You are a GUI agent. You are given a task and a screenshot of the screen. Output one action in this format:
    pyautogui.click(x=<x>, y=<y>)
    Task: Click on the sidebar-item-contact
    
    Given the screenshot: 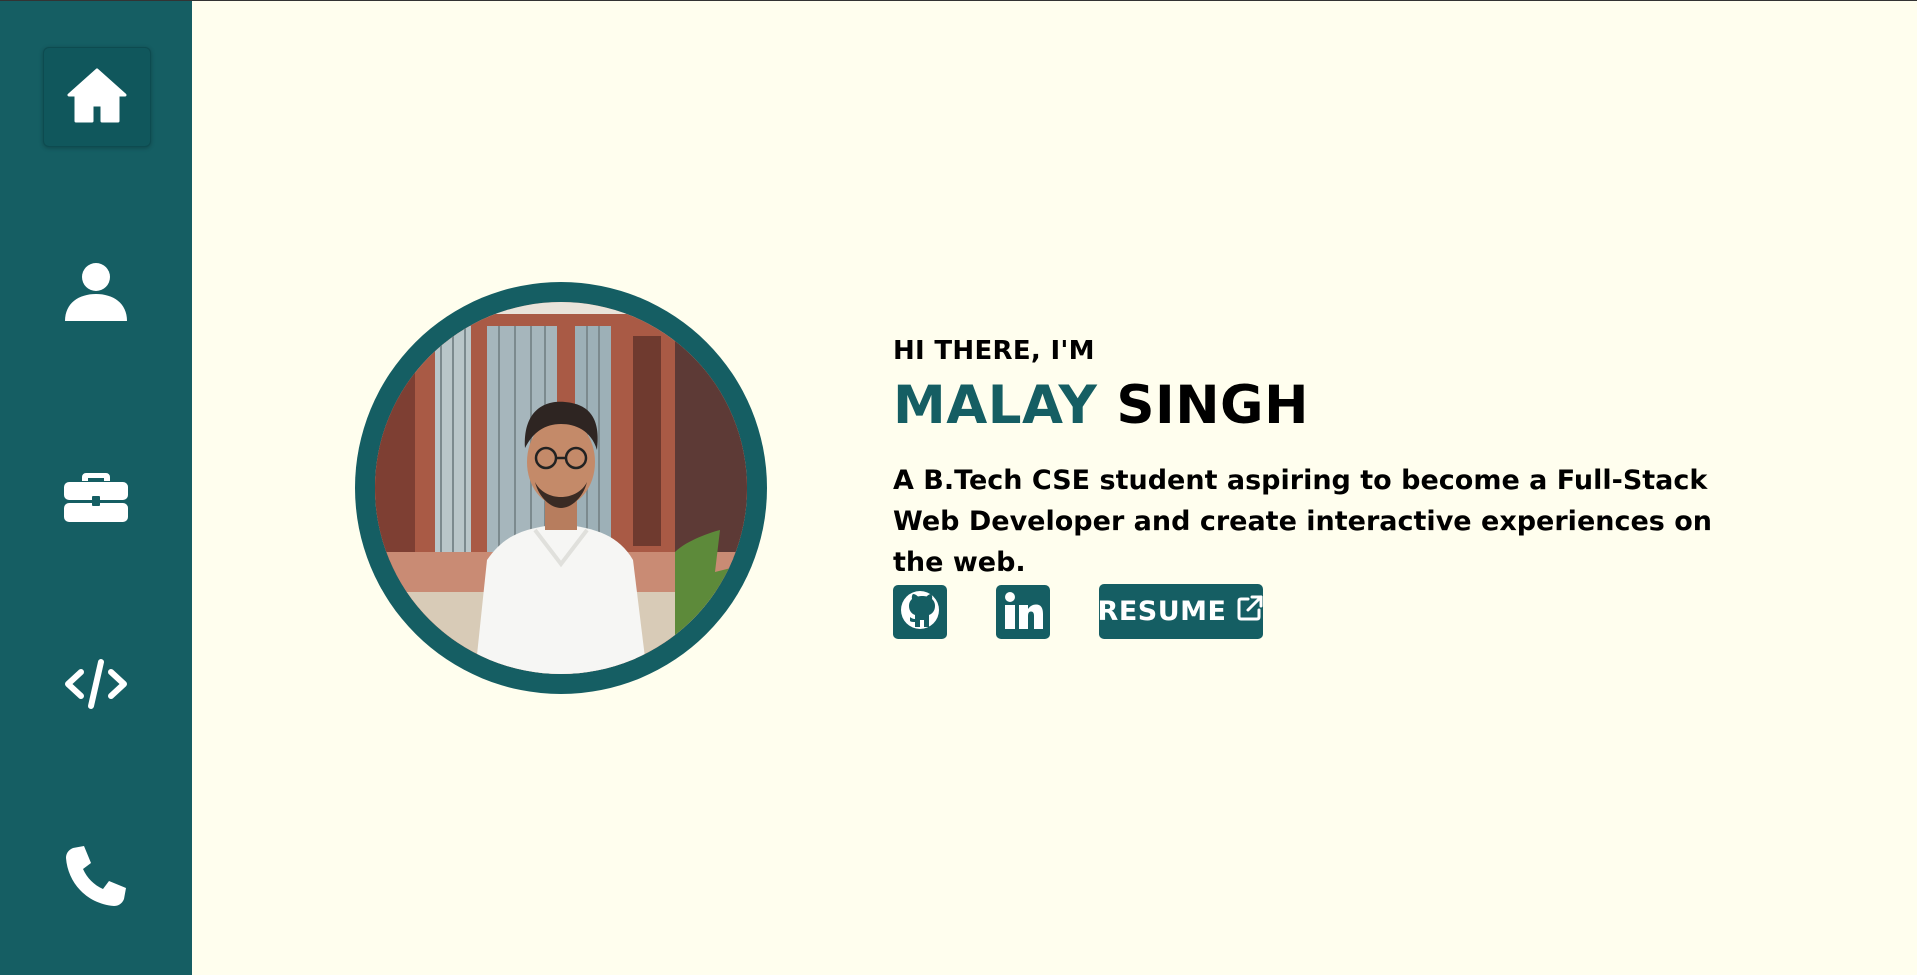 What is the action you would take?
    pyautogui.click(x=96, y=878)
    